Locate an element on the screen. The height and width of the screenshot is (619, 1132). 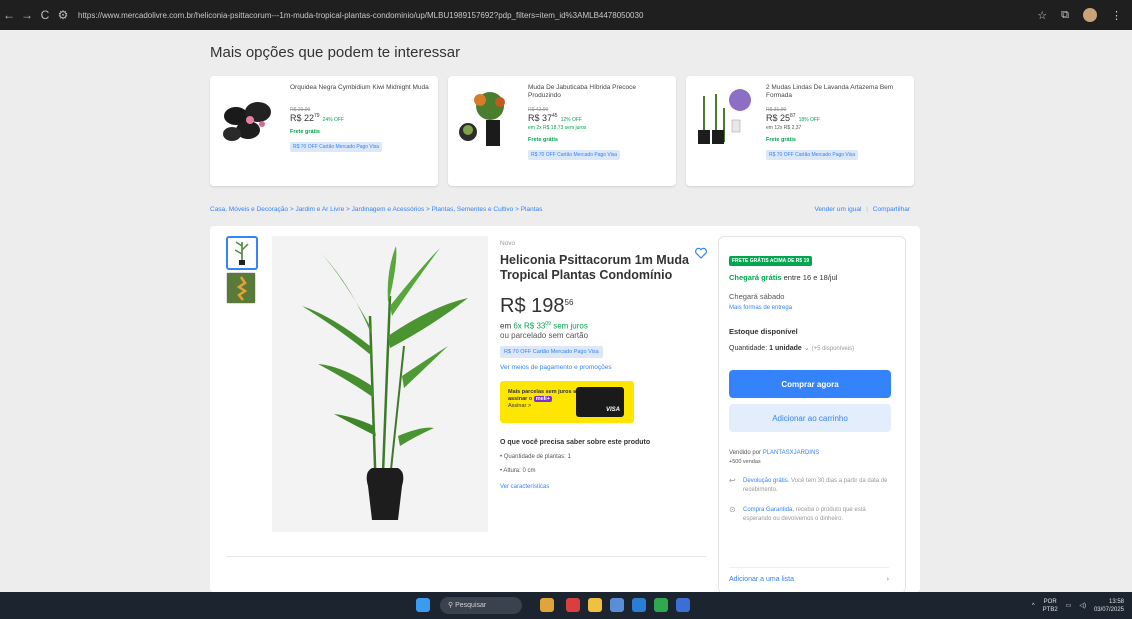
share-link: Compartilhar is located at coordinates (891, 209).